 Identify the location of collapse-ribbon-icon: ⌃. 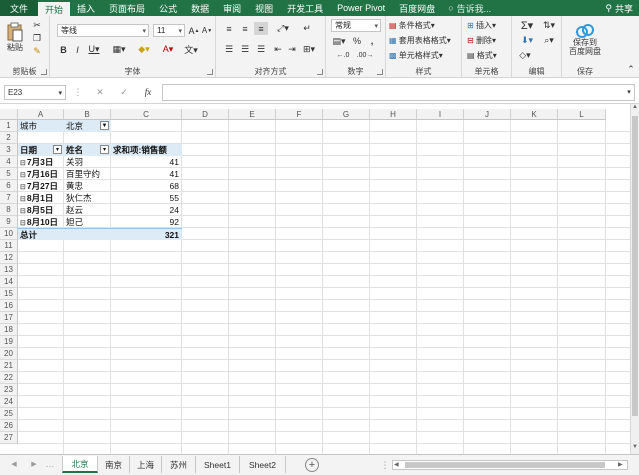
(631, 69).